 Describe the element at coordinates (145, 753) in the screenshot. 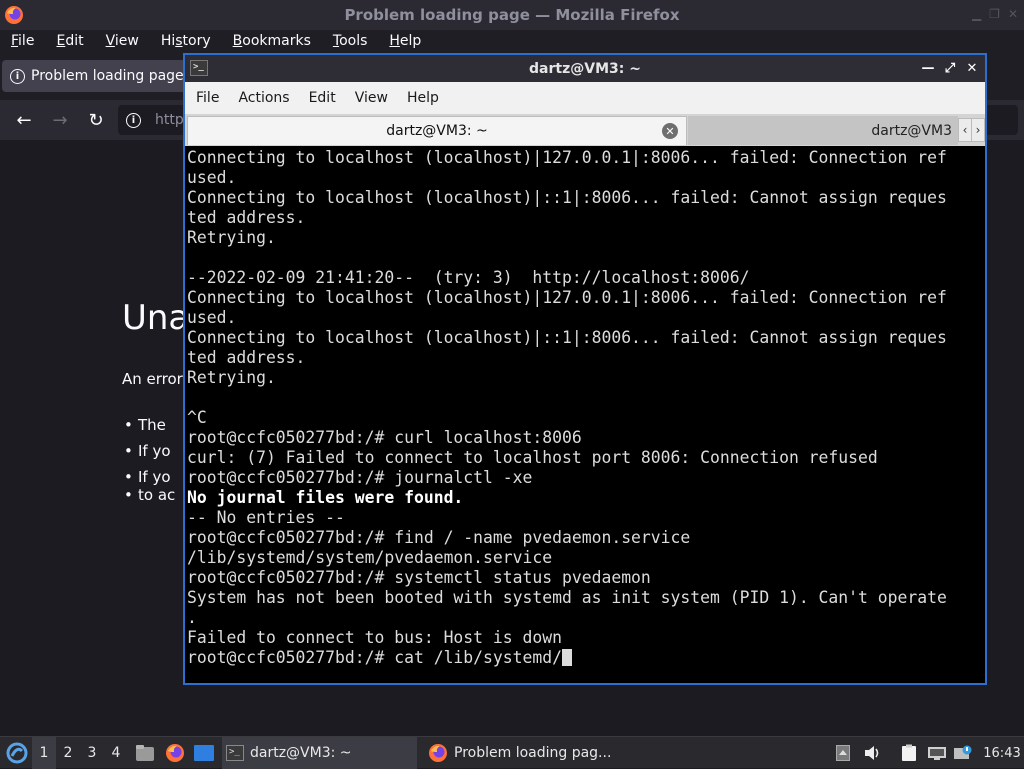

I see `file-manager-icon` at that location.